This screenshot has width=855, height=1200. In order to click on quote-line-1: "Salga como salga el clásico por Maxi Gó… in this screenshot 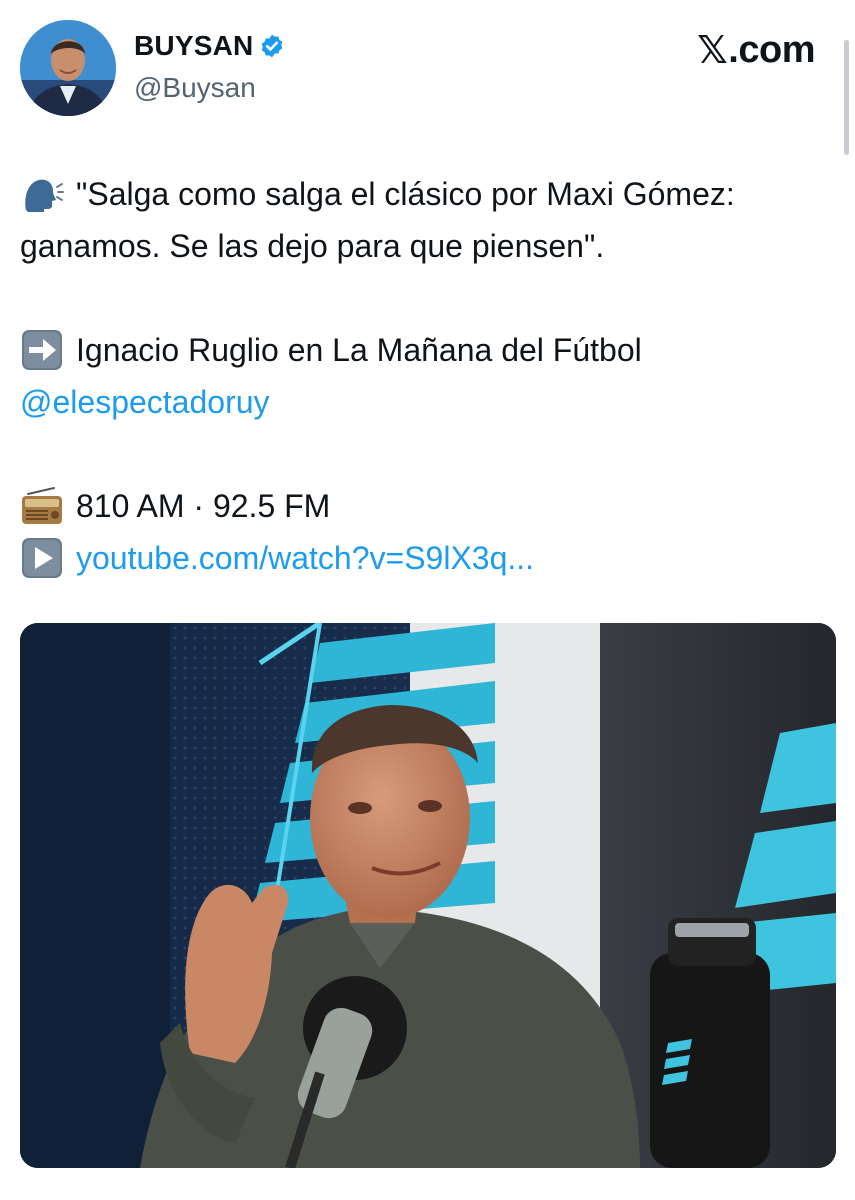, I will do `click(430, 194)`.